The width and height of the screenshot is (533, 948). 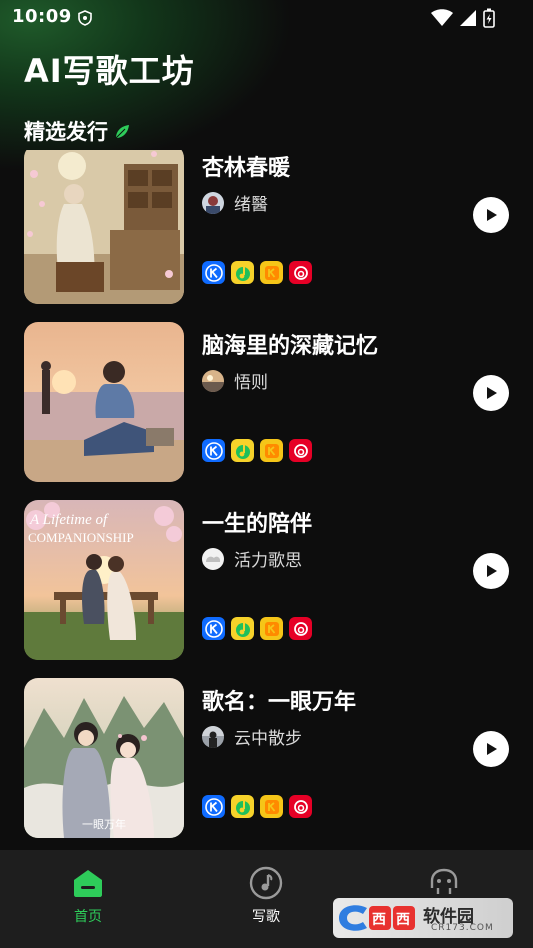 I want to click on watermark-logo: 西 西 软件园 CR173.COM, so click(x=423, y=918).